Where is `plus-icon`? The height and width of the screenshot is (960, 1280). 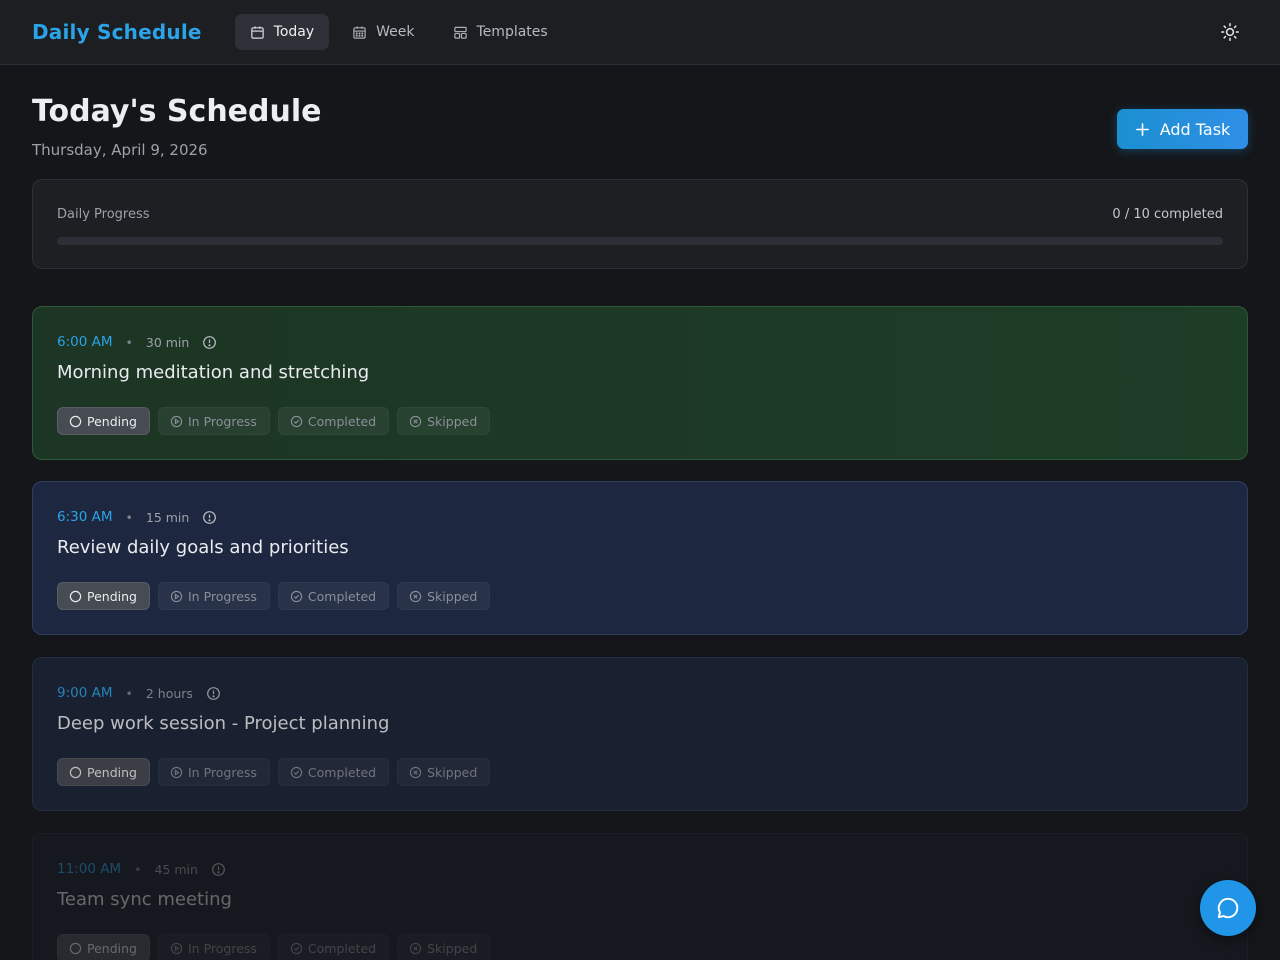
plus-icon is located at coordinates (1142, 129).